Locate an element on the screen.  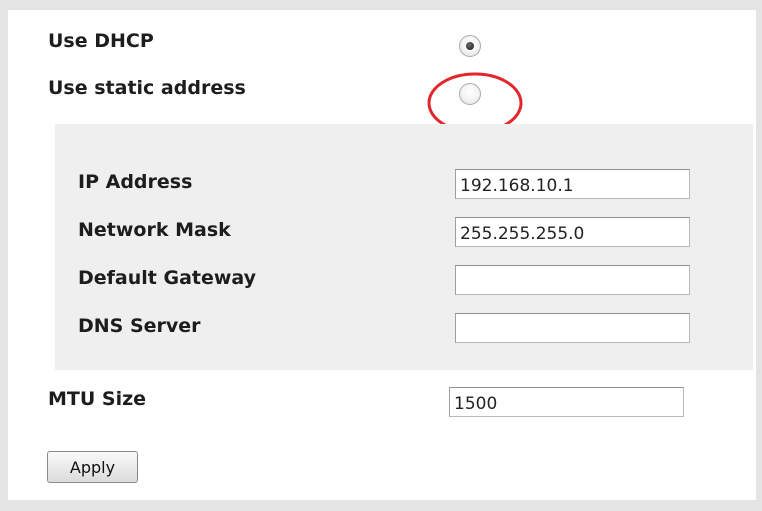
static-address-label: Use static address is located at coordinates (147, 88).